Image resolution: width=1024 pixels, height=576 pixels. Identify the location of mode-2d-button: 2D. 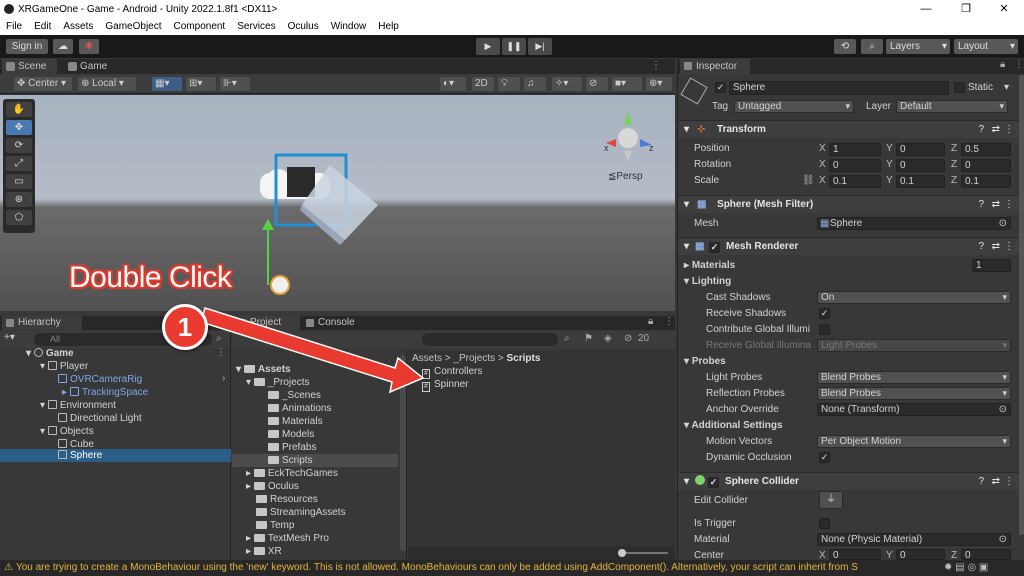
(483, 84).